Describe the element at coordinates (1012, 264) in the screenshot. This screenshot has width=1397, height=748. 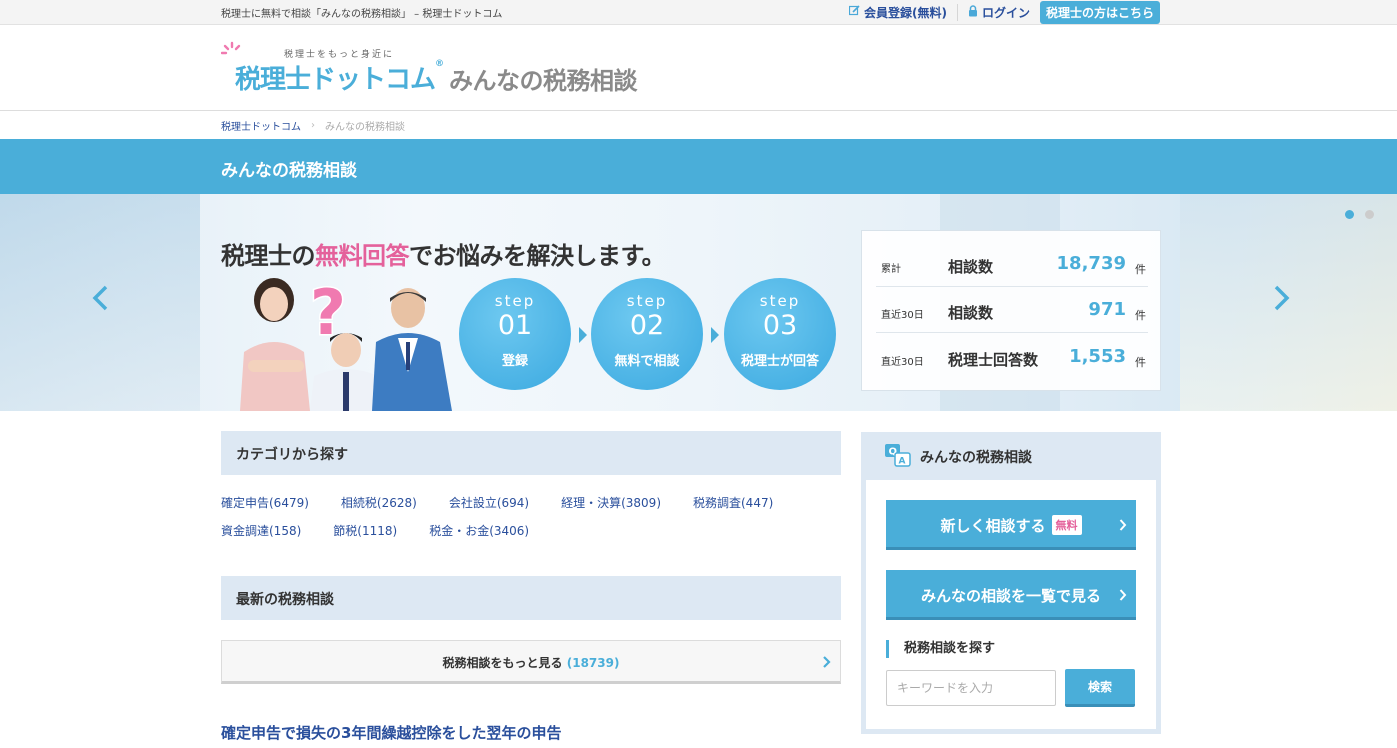
I see `stat-row: 累計 相談数 18,739 件` at that location.